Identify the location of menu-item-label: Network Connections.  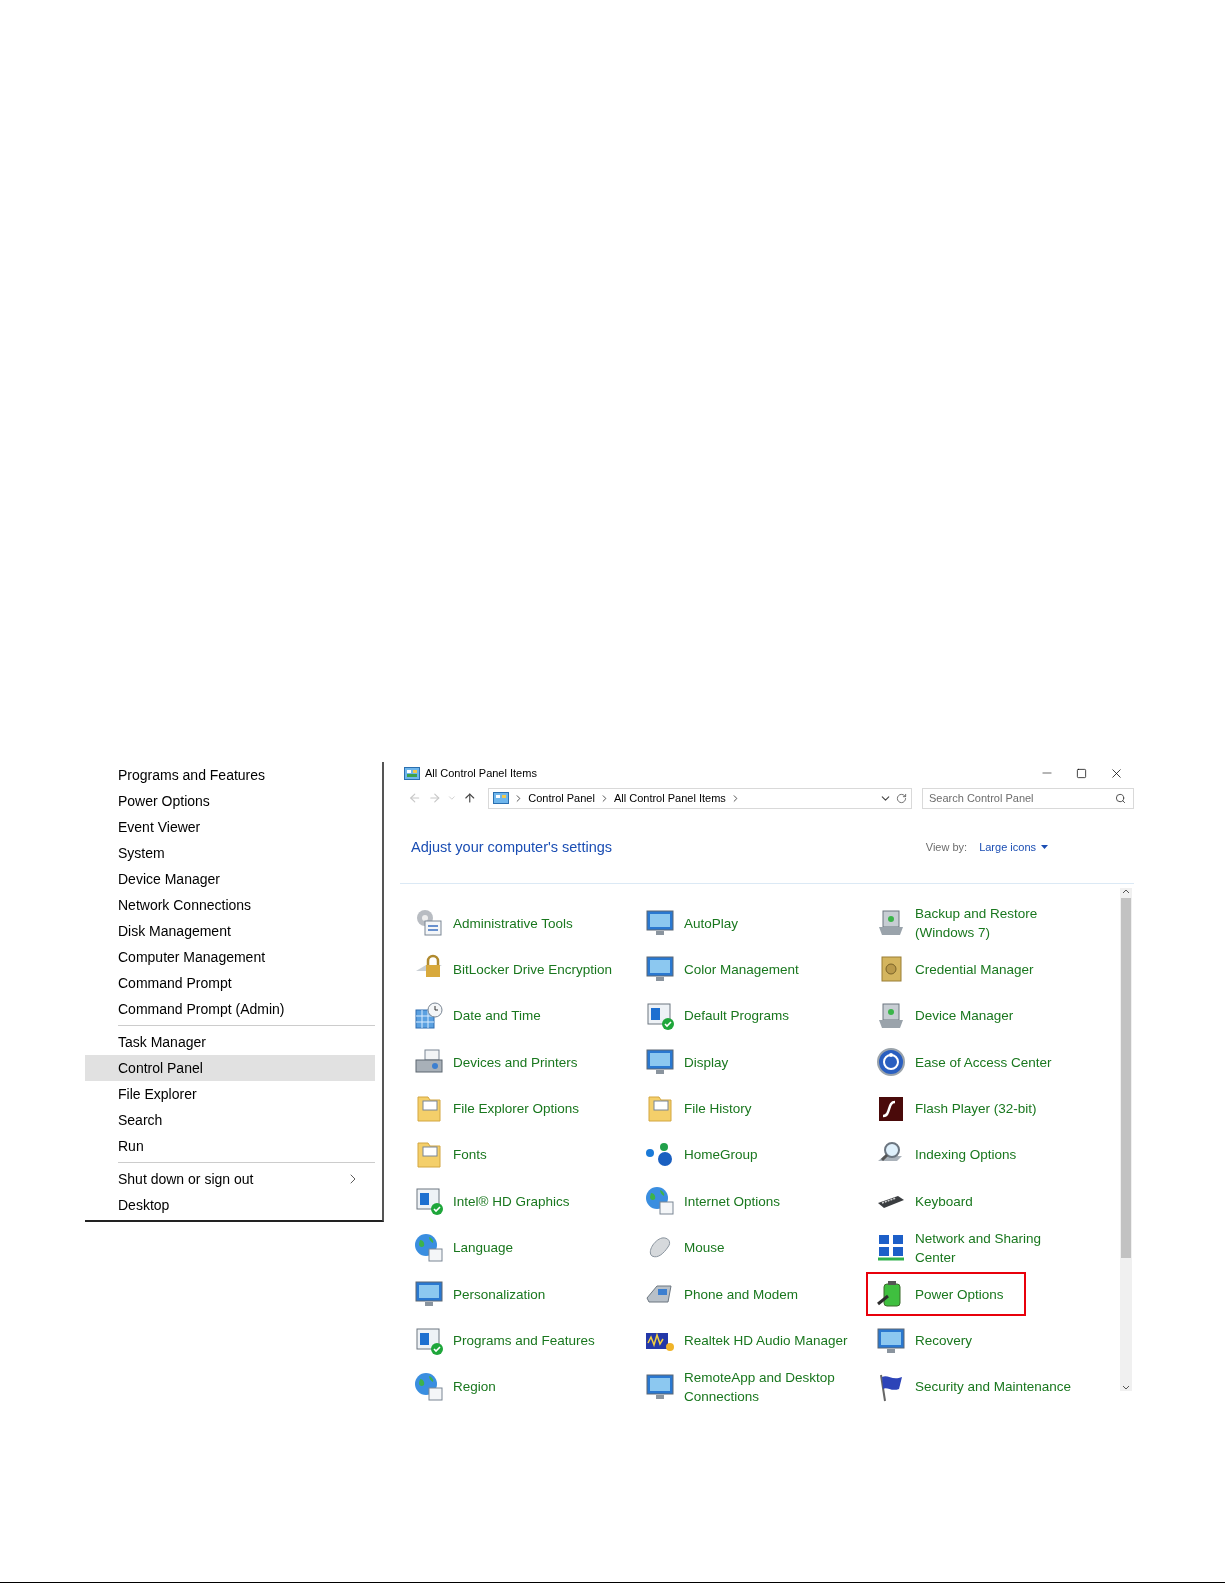
(185, 905).